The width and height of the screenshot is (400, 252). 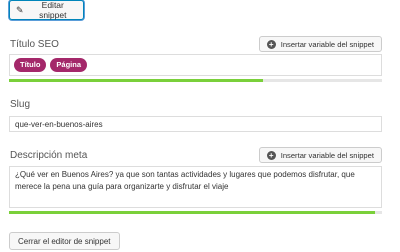 What do you see at coordinates (20, 104) in the screenshot?
I see `slug-label: Slug` at bounding box center [20, 104].